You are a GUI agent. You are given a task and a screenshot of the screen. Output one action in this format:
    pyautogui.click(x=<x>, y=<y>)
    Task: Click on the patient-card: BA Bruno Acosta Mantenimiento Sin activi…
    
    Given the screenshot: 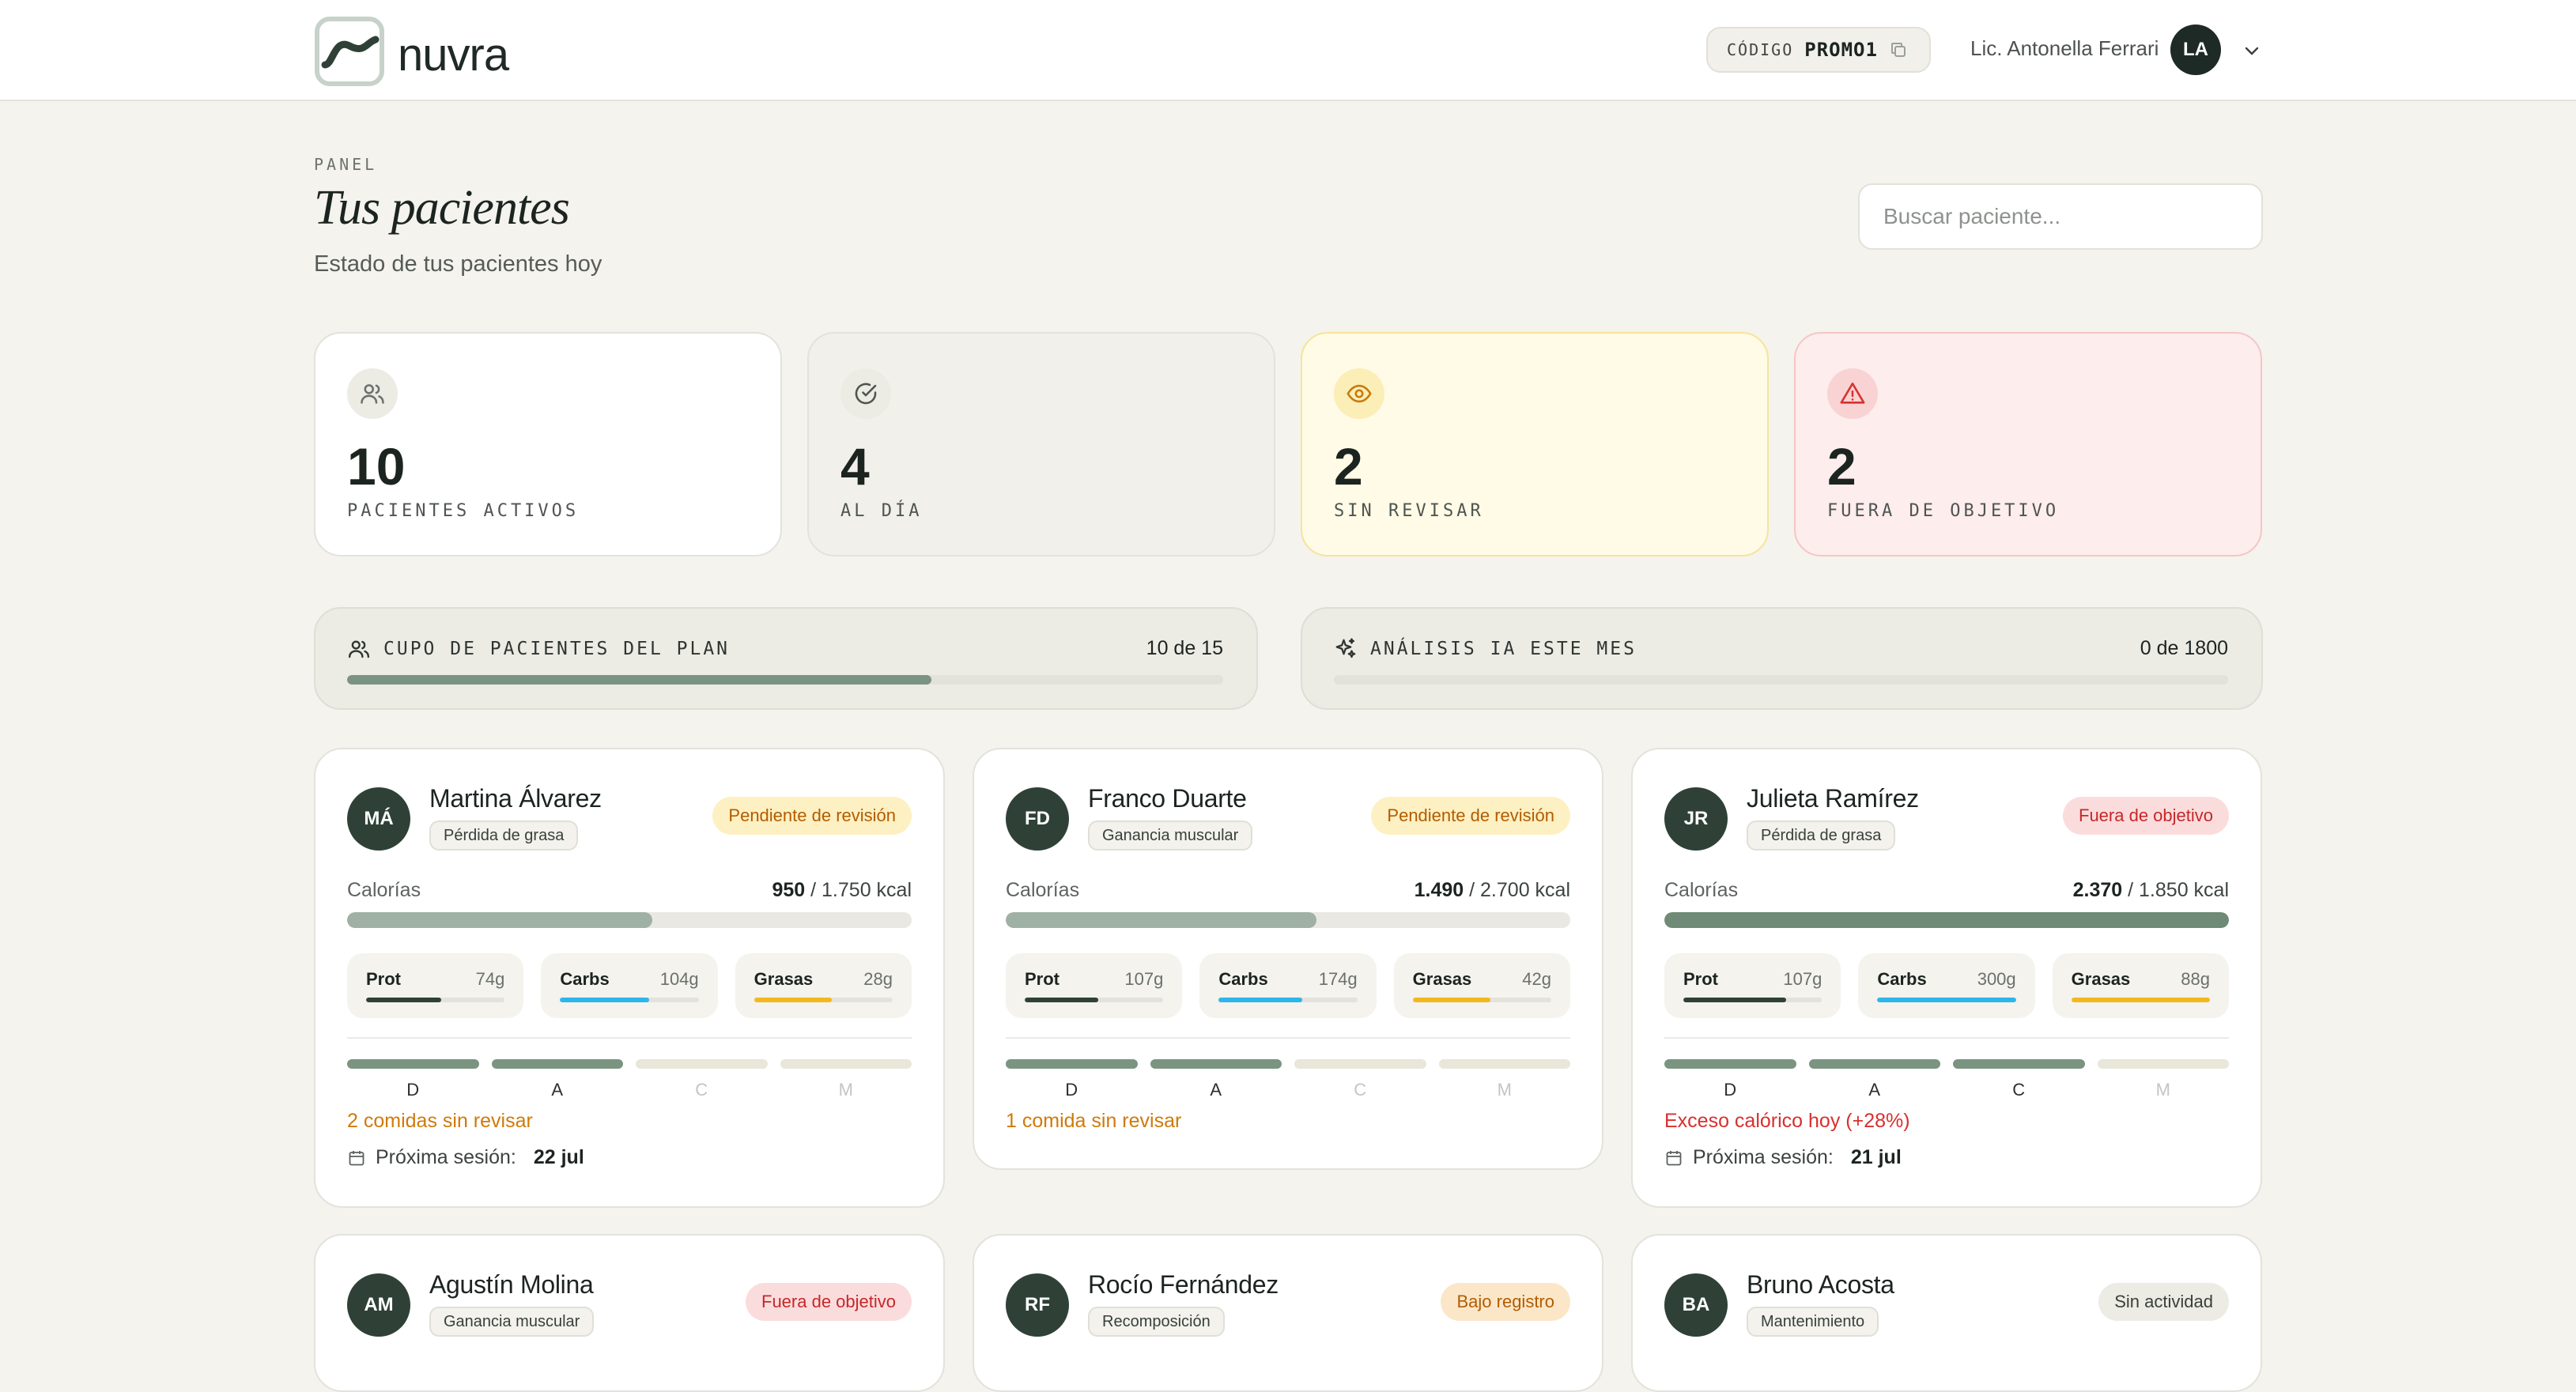 What is the action you would take?
    pyautogui.click(x=1946, y=1313)
    